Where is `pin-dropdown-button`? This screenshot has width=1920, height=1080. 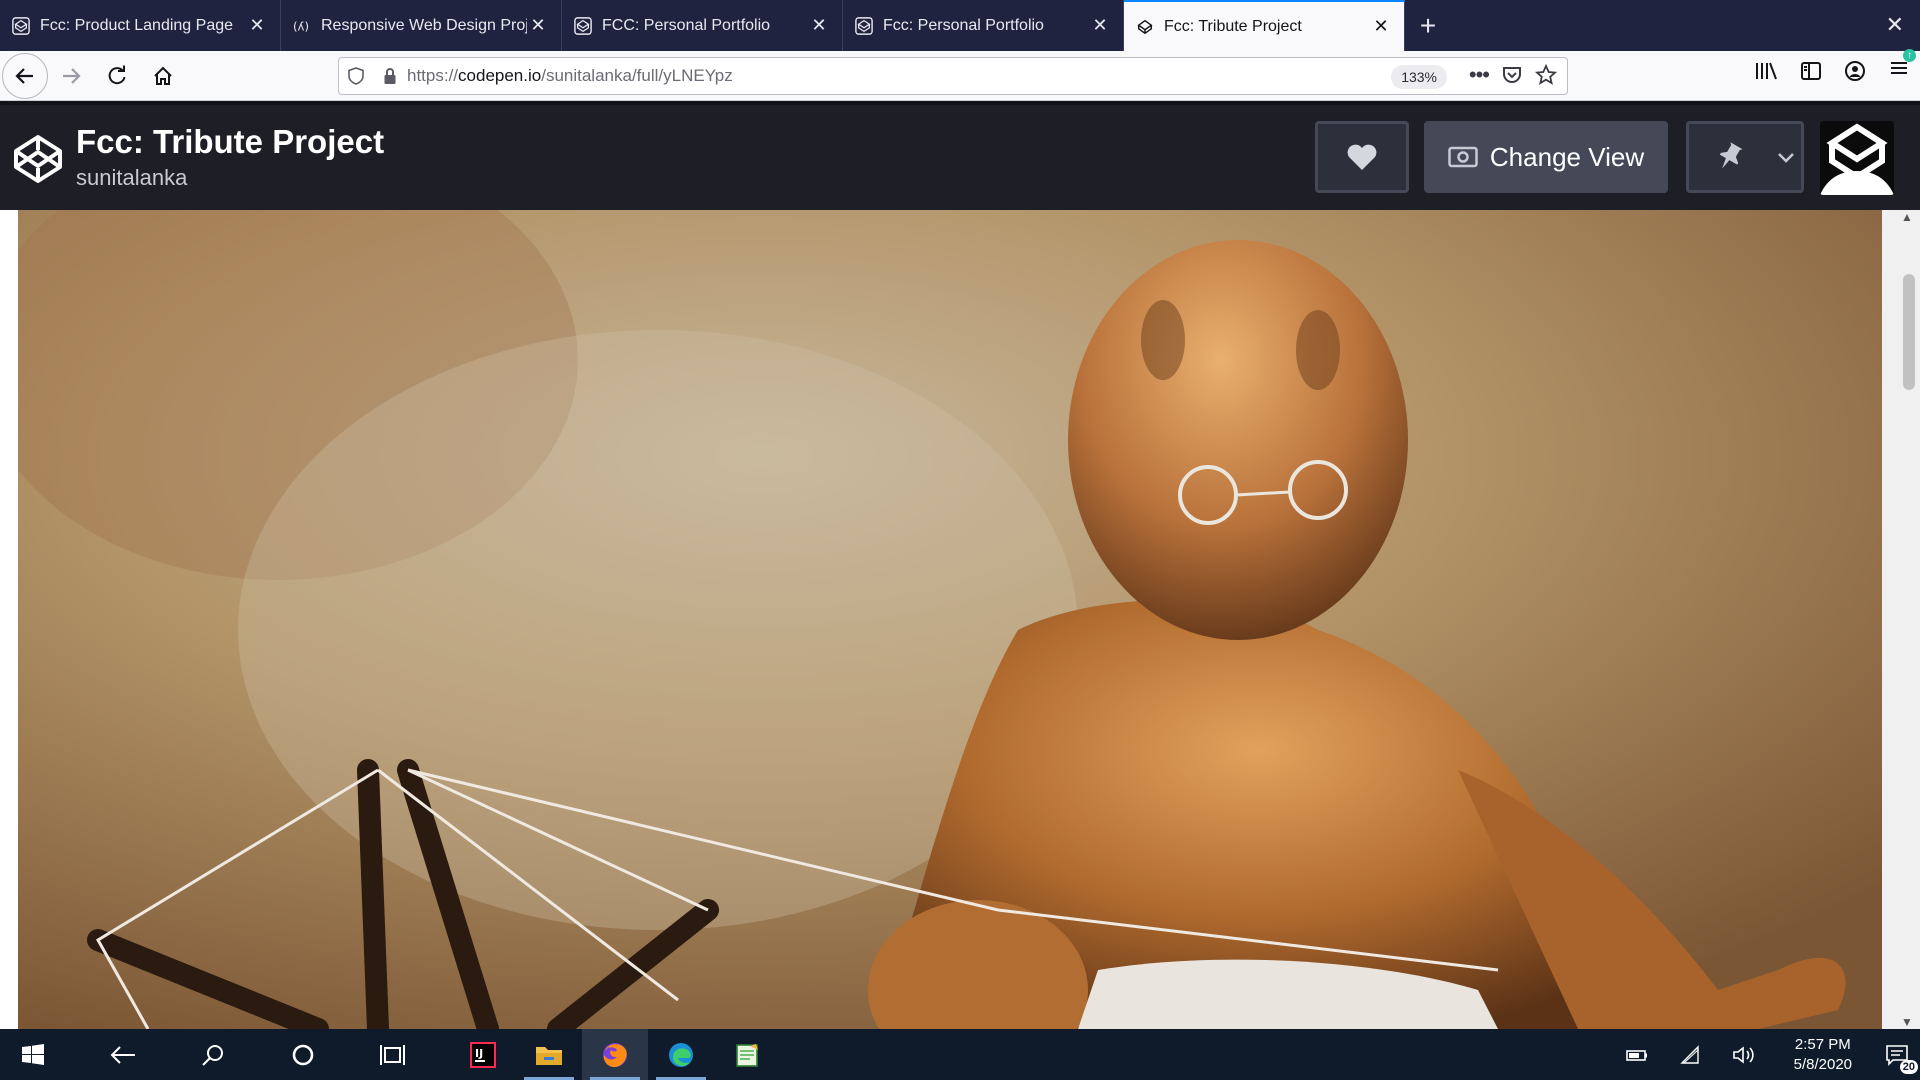
pin-dropdown-button is located at coordinates (1787, 157).